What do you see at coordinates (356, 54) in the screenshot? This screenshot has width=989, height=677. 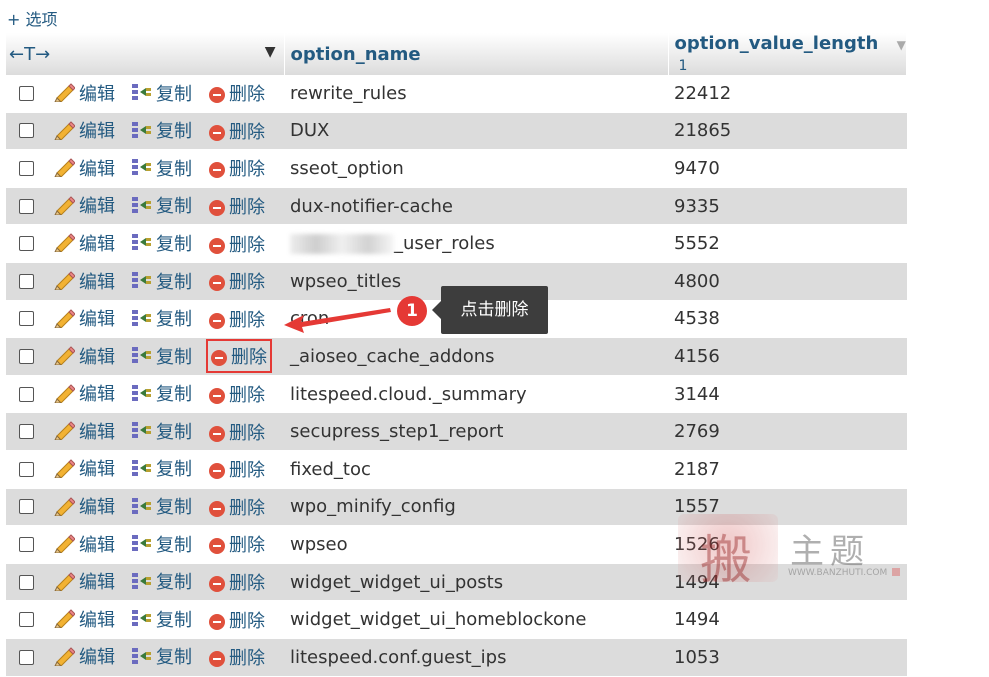 I see `column-header-option-name-label: option_name` at bounding box center [356, 54].